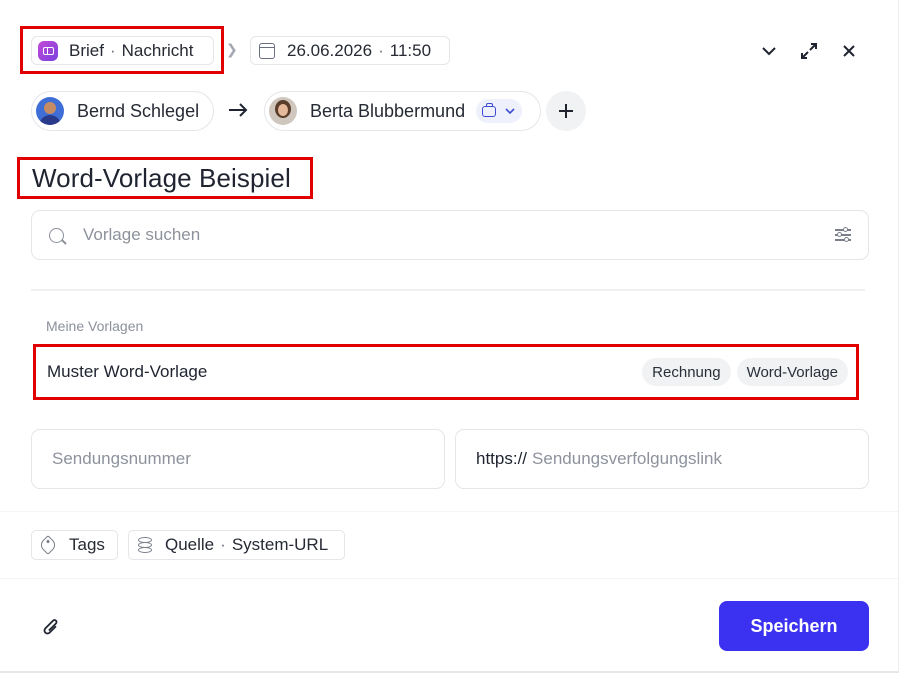 This screenshot has width=899, height=673. What do you see at coordinates (330, 50) in the screenshot?
I see `date-value: 26.06.2026` at bounding box center [330, 50].